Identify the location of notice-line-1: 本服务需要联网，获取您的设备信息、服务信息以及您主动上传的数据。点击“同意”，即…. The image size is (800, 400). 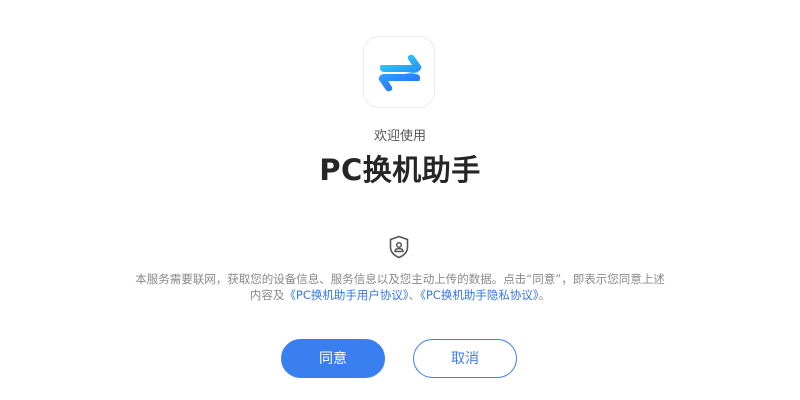
(400, 279).